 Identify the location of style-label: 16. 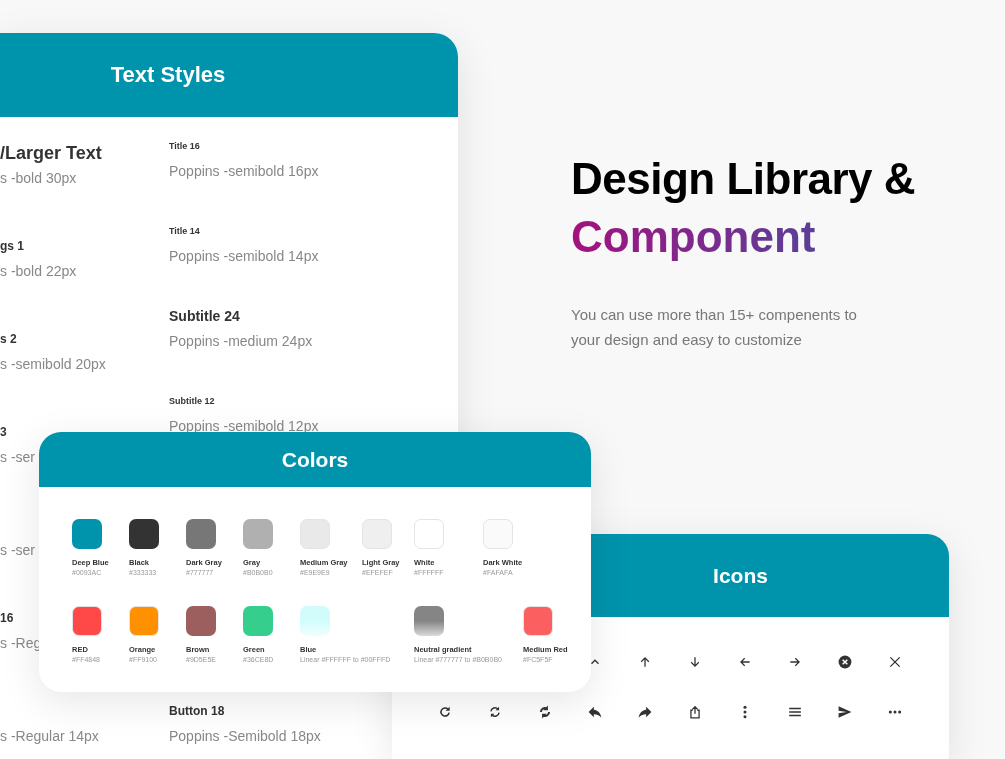
(7, 618).